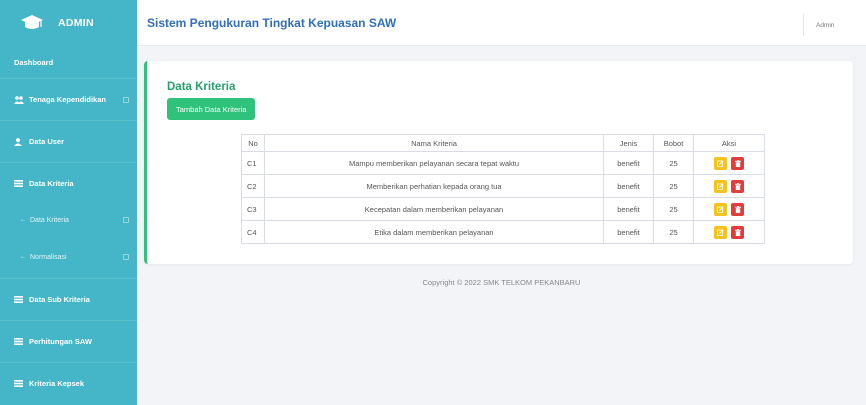 This screenshot has width=866, height=405. I want to click on table-header-row: No Nama Kriteria Jenis Bobot Aksi, so click(503, 143).